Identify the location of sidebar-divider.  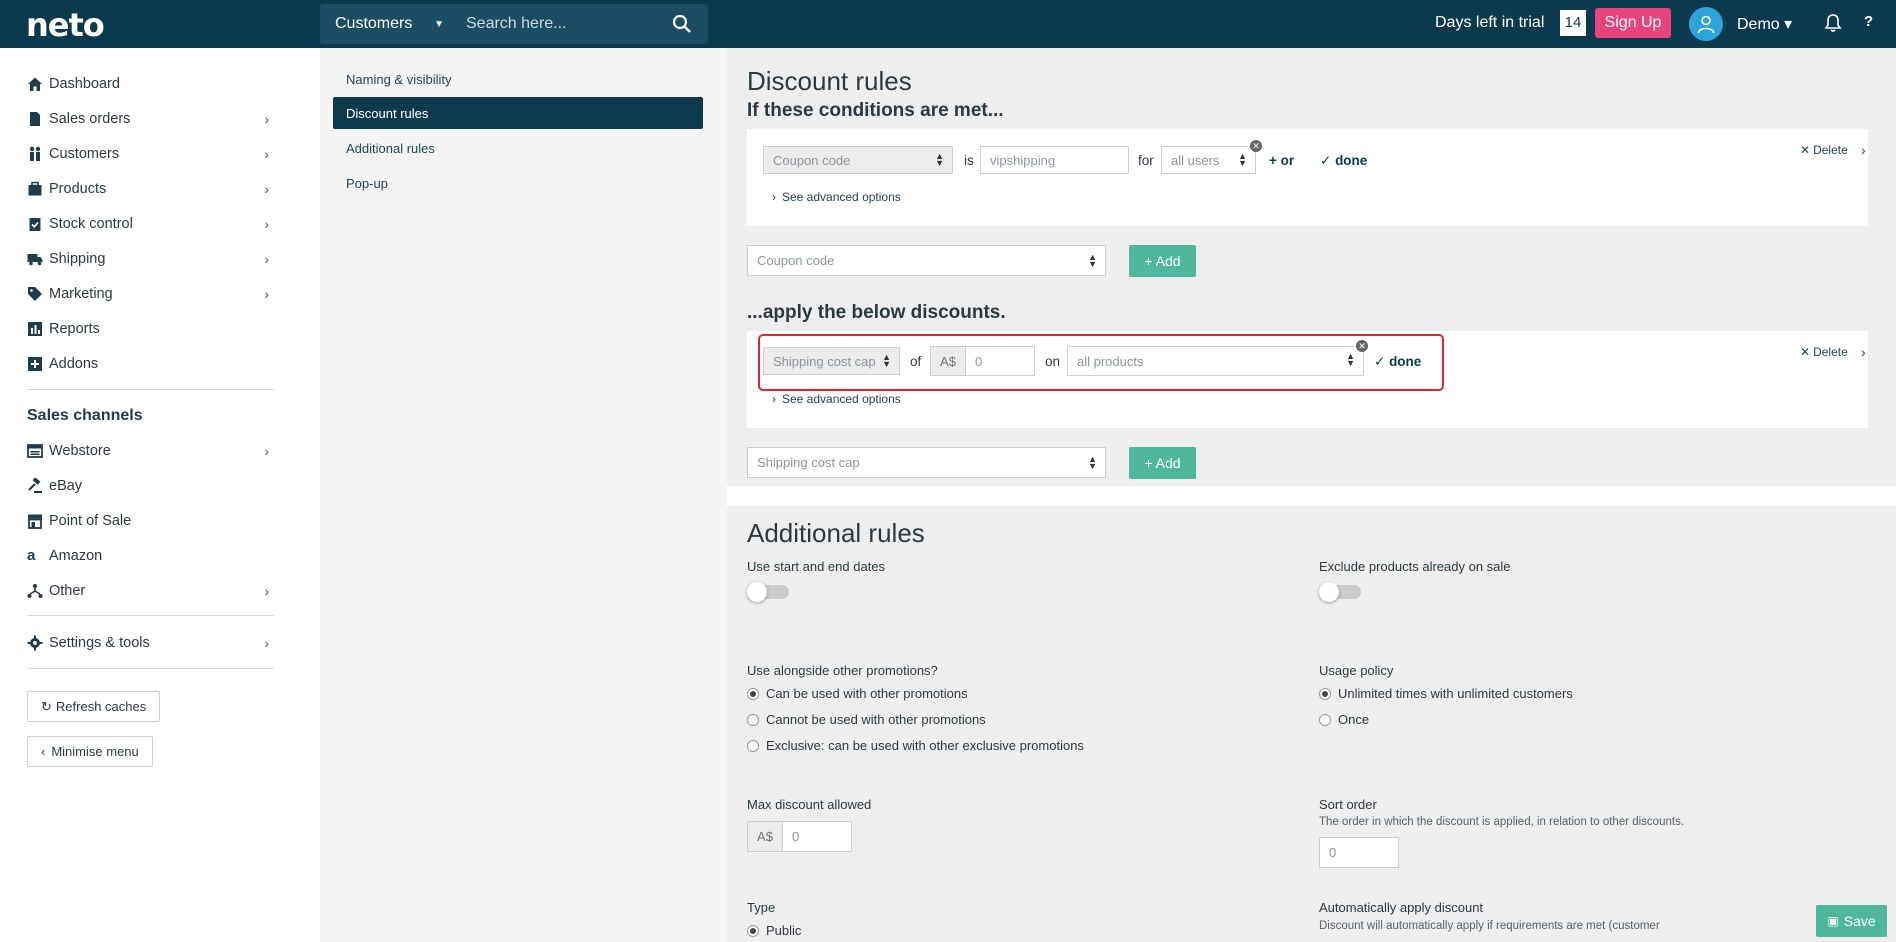
(150, 389).